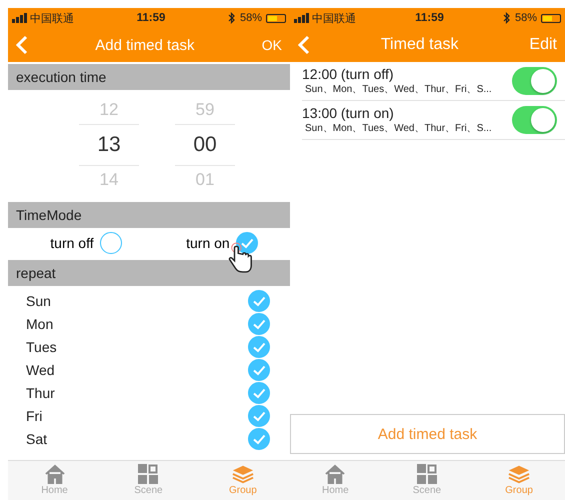  Describe the element at coordinates (208, 243) in the screenshot. I see `mode-label: turn on` at that location.